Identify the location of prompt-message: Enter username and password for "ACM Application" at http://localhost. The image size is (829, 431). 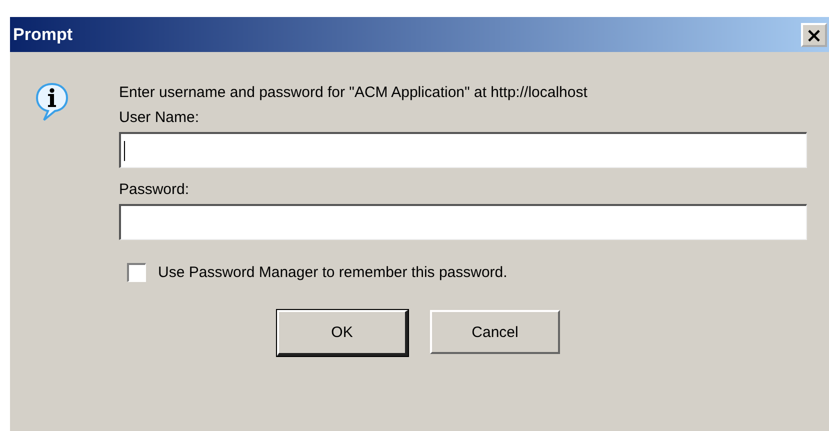
(353, 92).